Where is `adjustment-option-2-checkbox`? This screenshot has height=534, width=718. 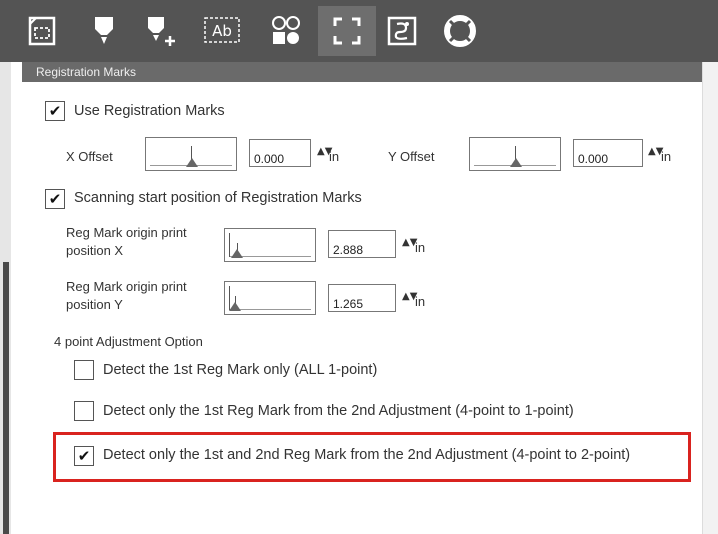 adjustment-option-2-checkbox is located at coordinates (84, 411).